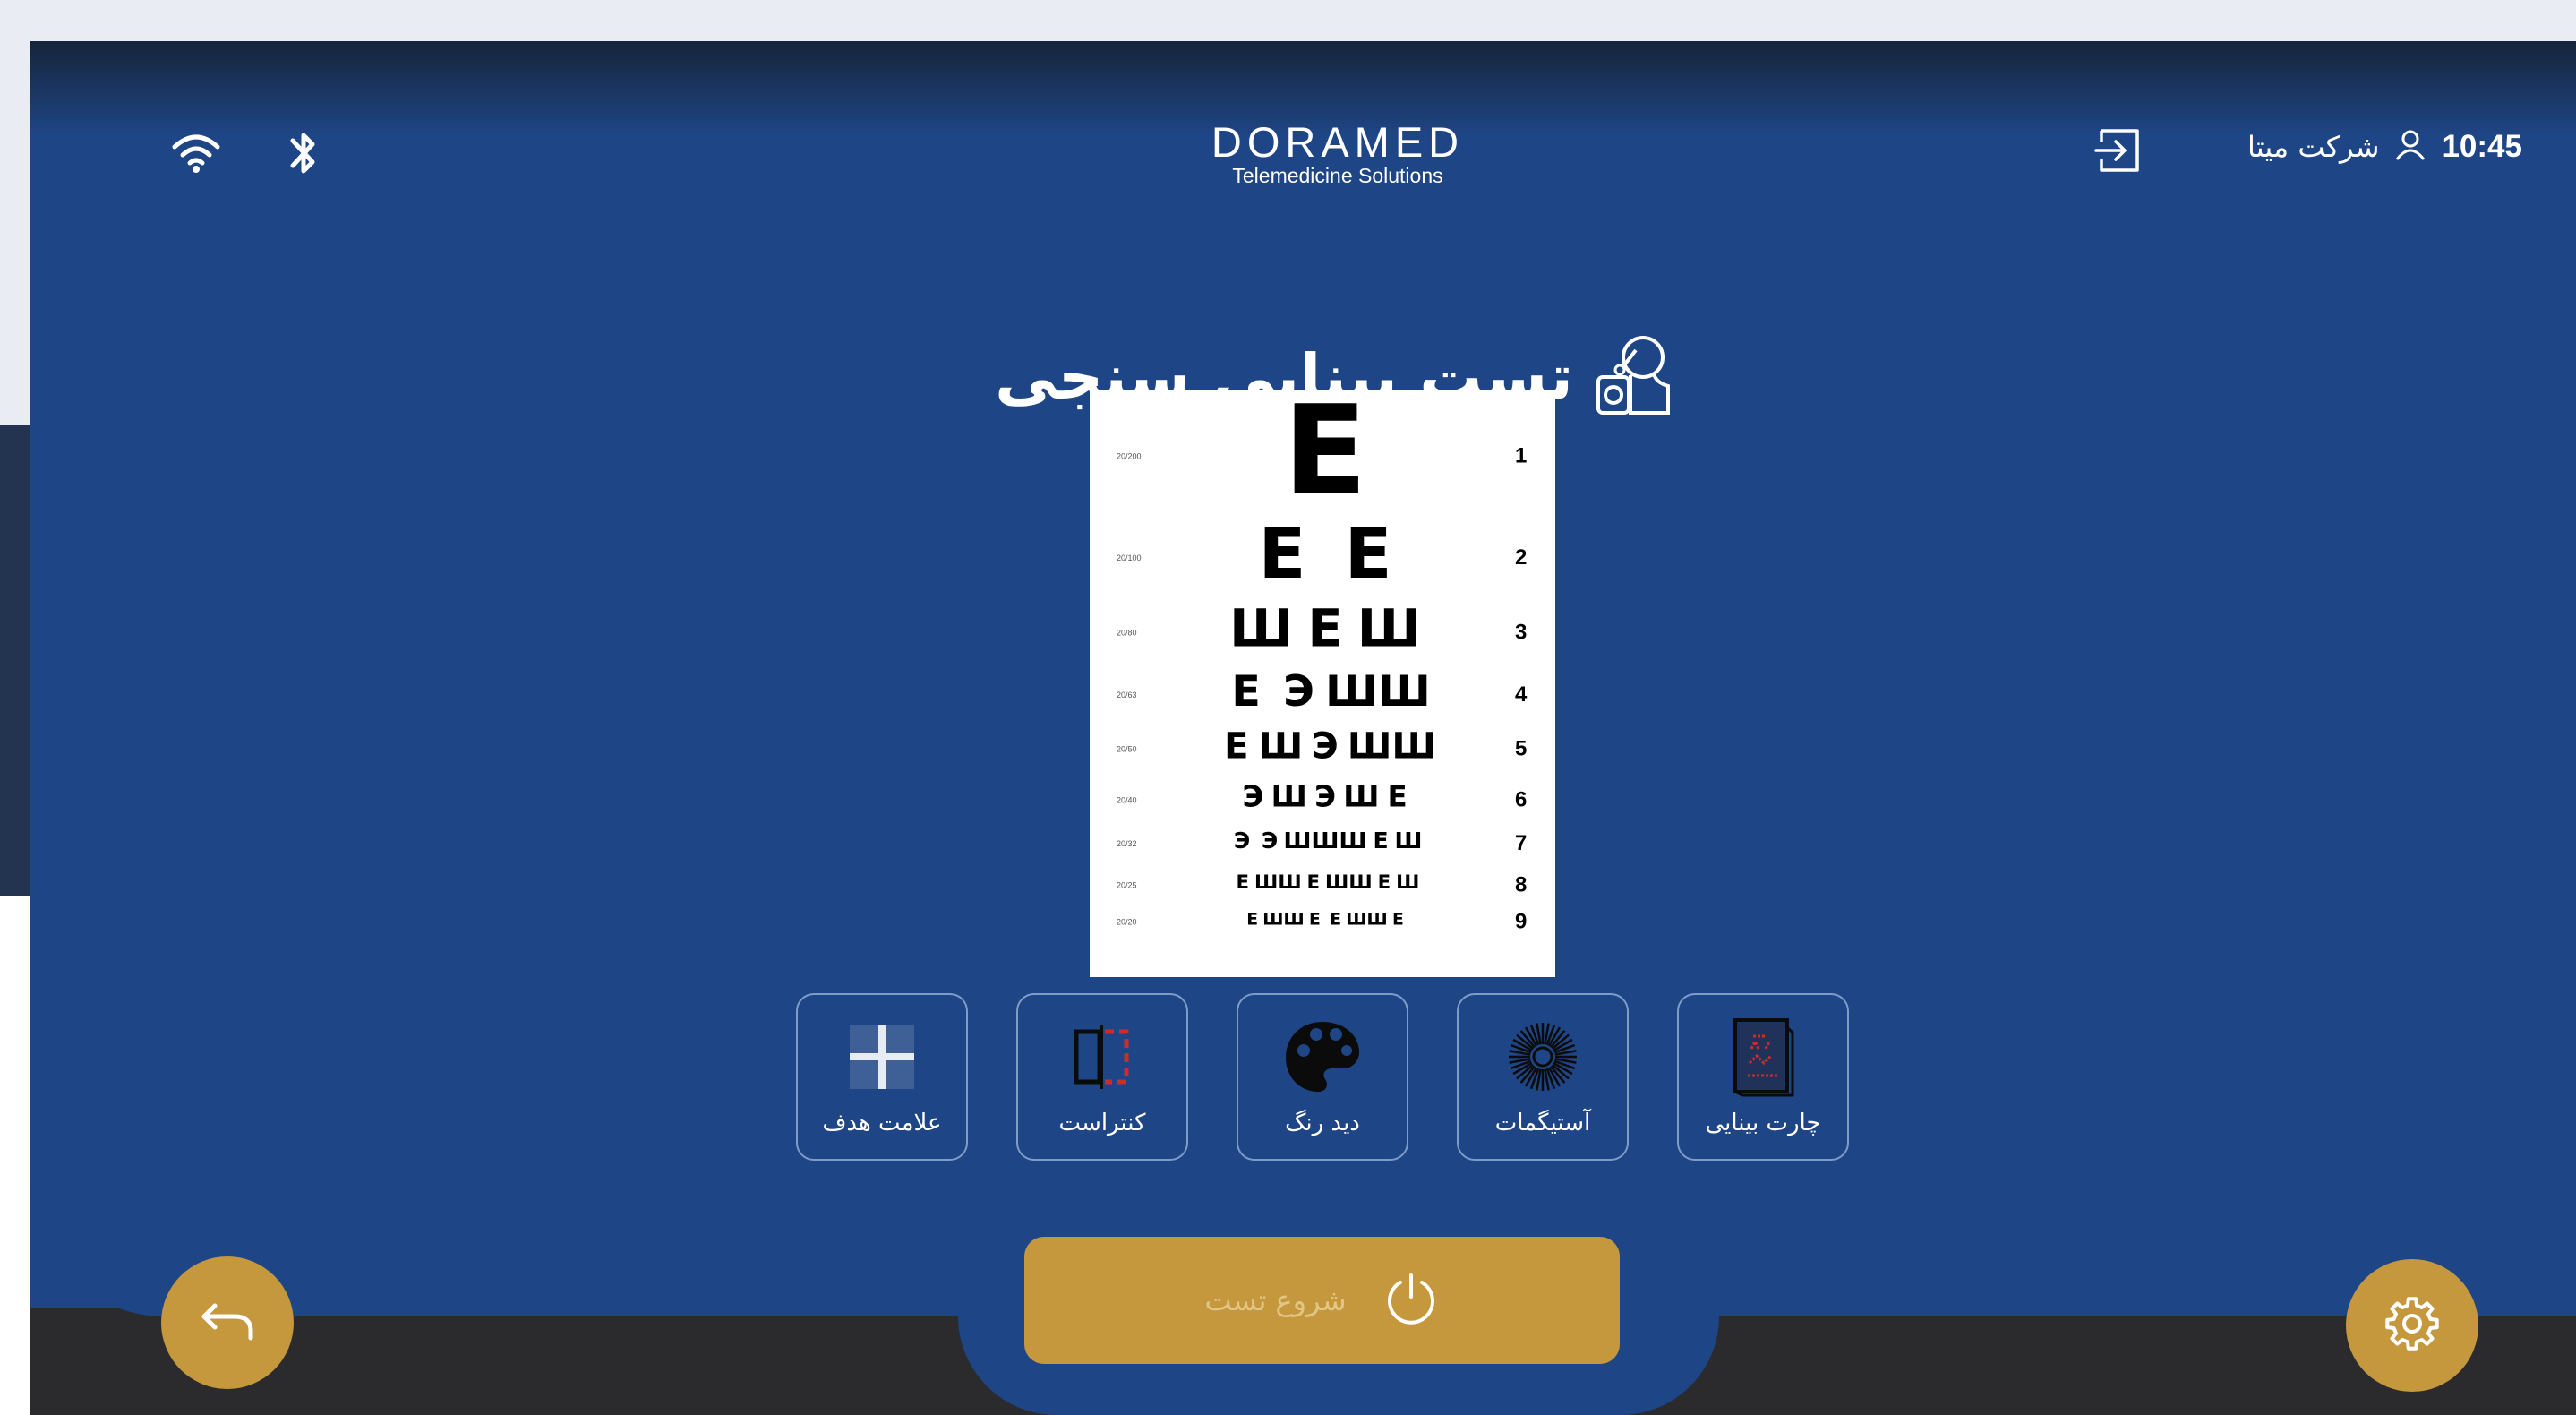  What do you see at coordinates (1763, 1056) in the screenshot?
I see `vision-chart-icon` at bounding box center [1763, 1056].